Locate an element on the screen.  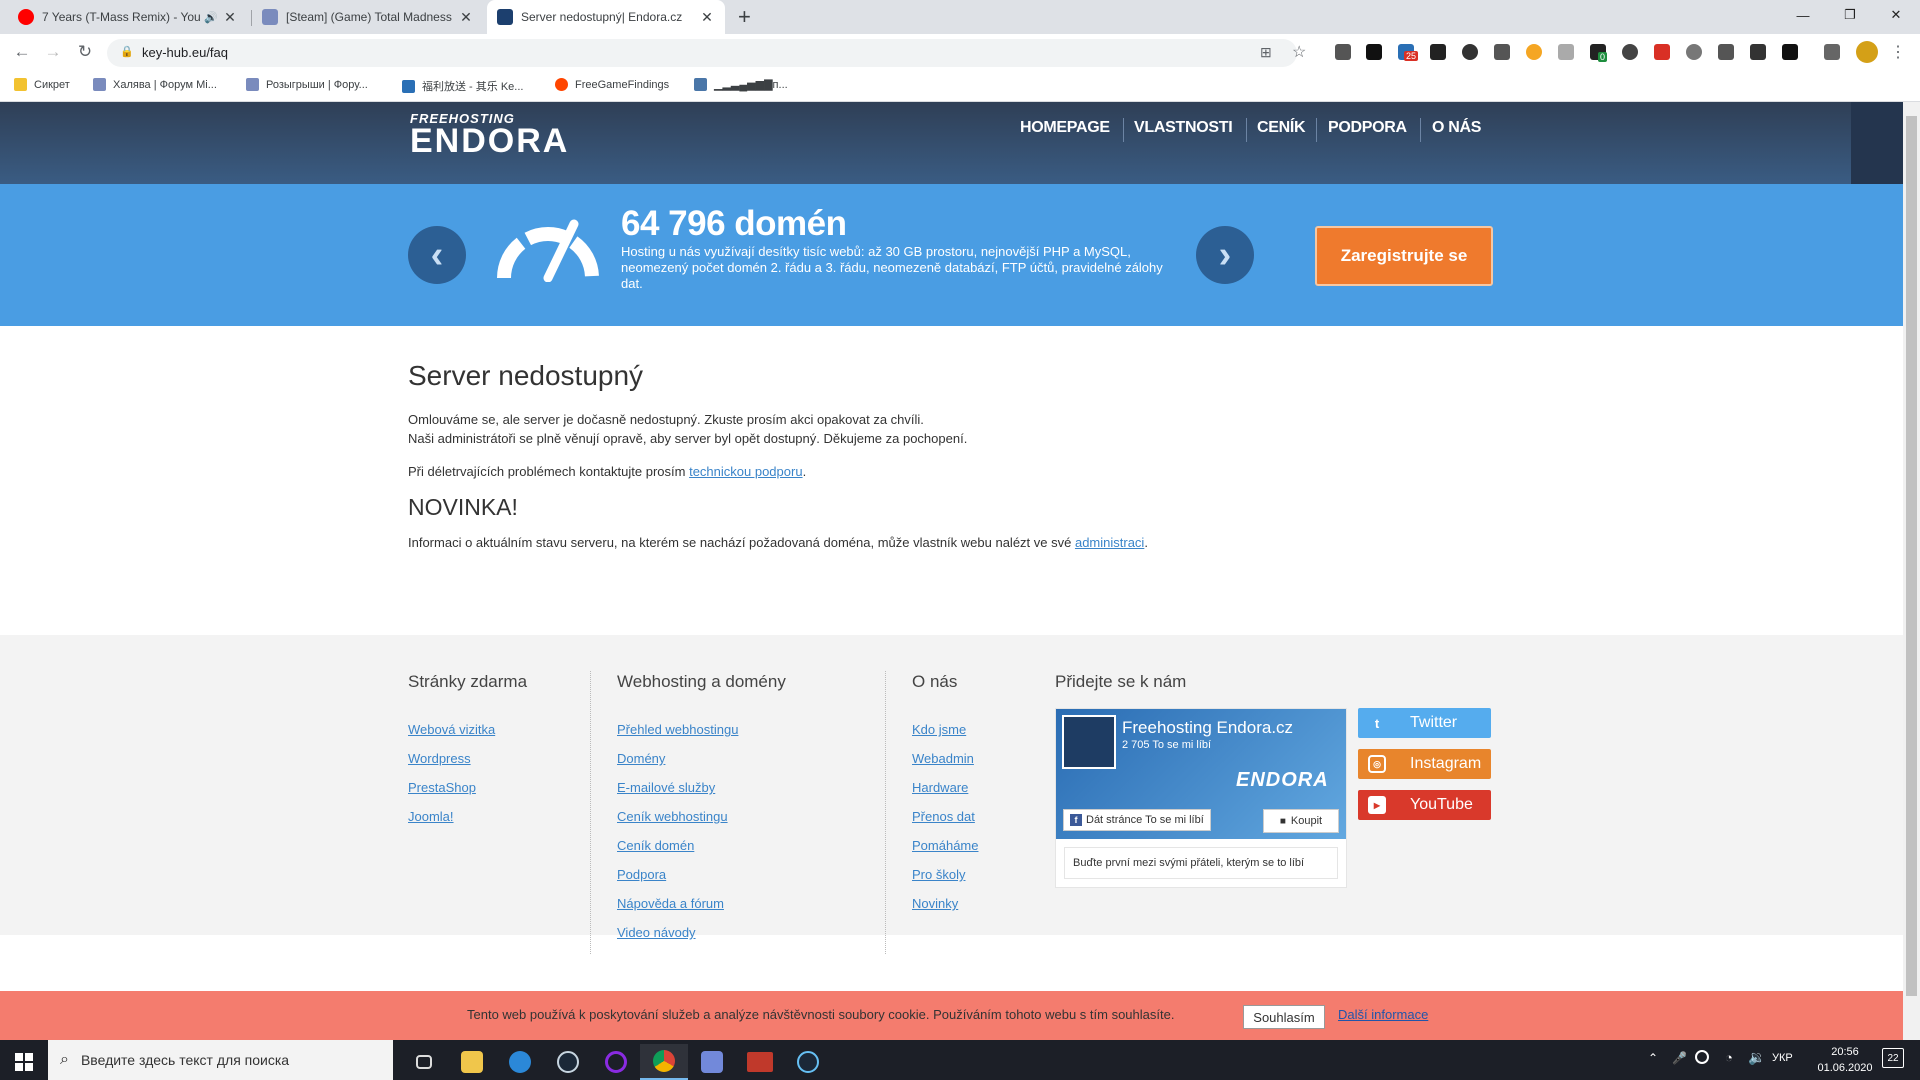
footer-link: Ceník webhostingu is located at coordinates (672, 816).